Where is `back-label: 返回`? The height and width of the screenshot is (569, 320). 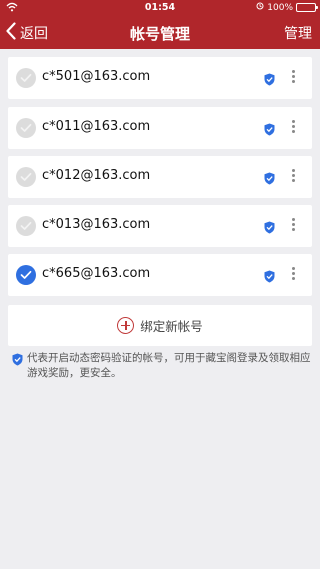
back-label: 返回 is located at coordinates (34, 34).